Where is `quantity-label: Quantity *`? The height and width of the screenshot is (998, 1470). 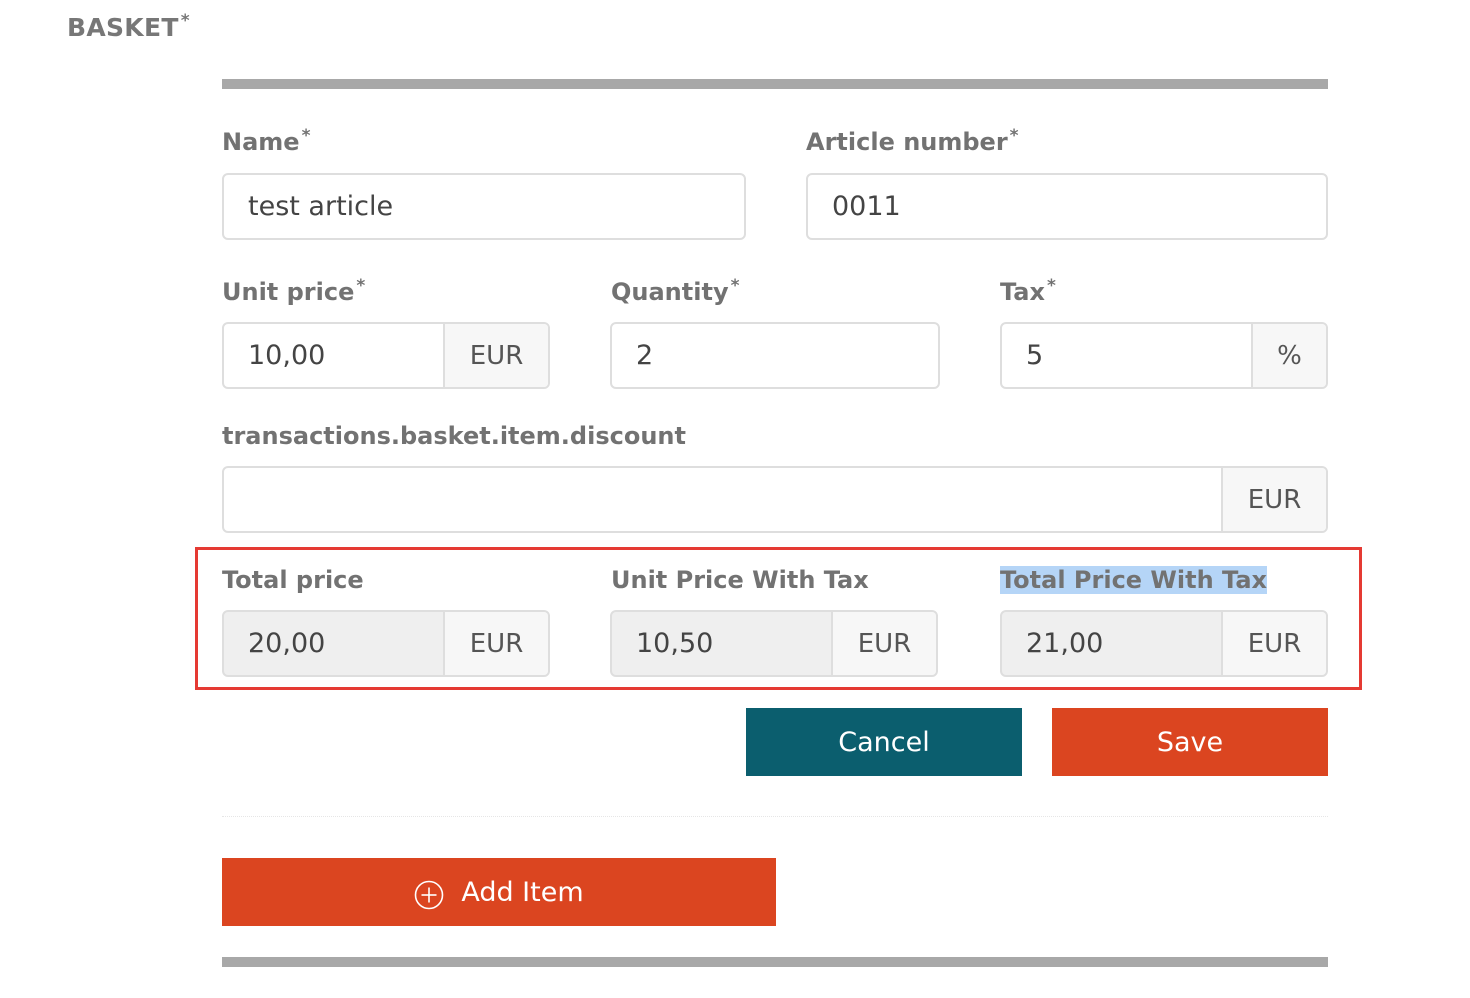
quantity-label: Quantity * is located at coordinates (675, 291).